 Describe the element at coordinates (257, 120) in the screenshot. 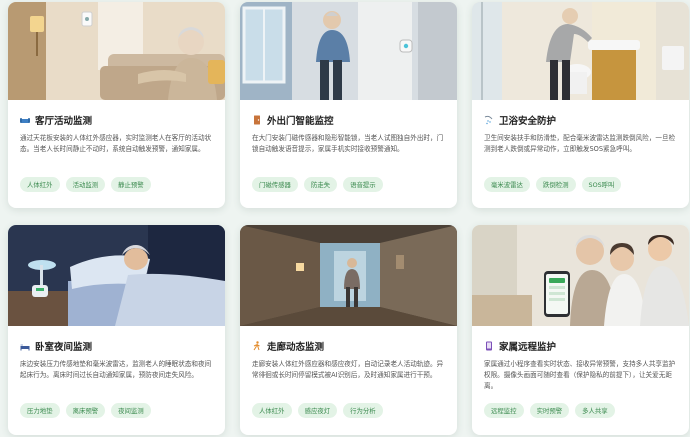

I see `door-icon` at that location.